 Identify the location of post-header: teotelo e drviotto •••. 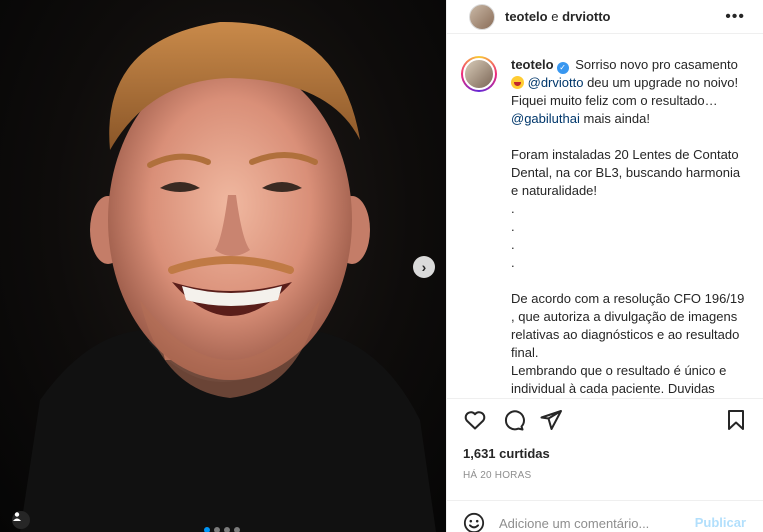
(605, 17).